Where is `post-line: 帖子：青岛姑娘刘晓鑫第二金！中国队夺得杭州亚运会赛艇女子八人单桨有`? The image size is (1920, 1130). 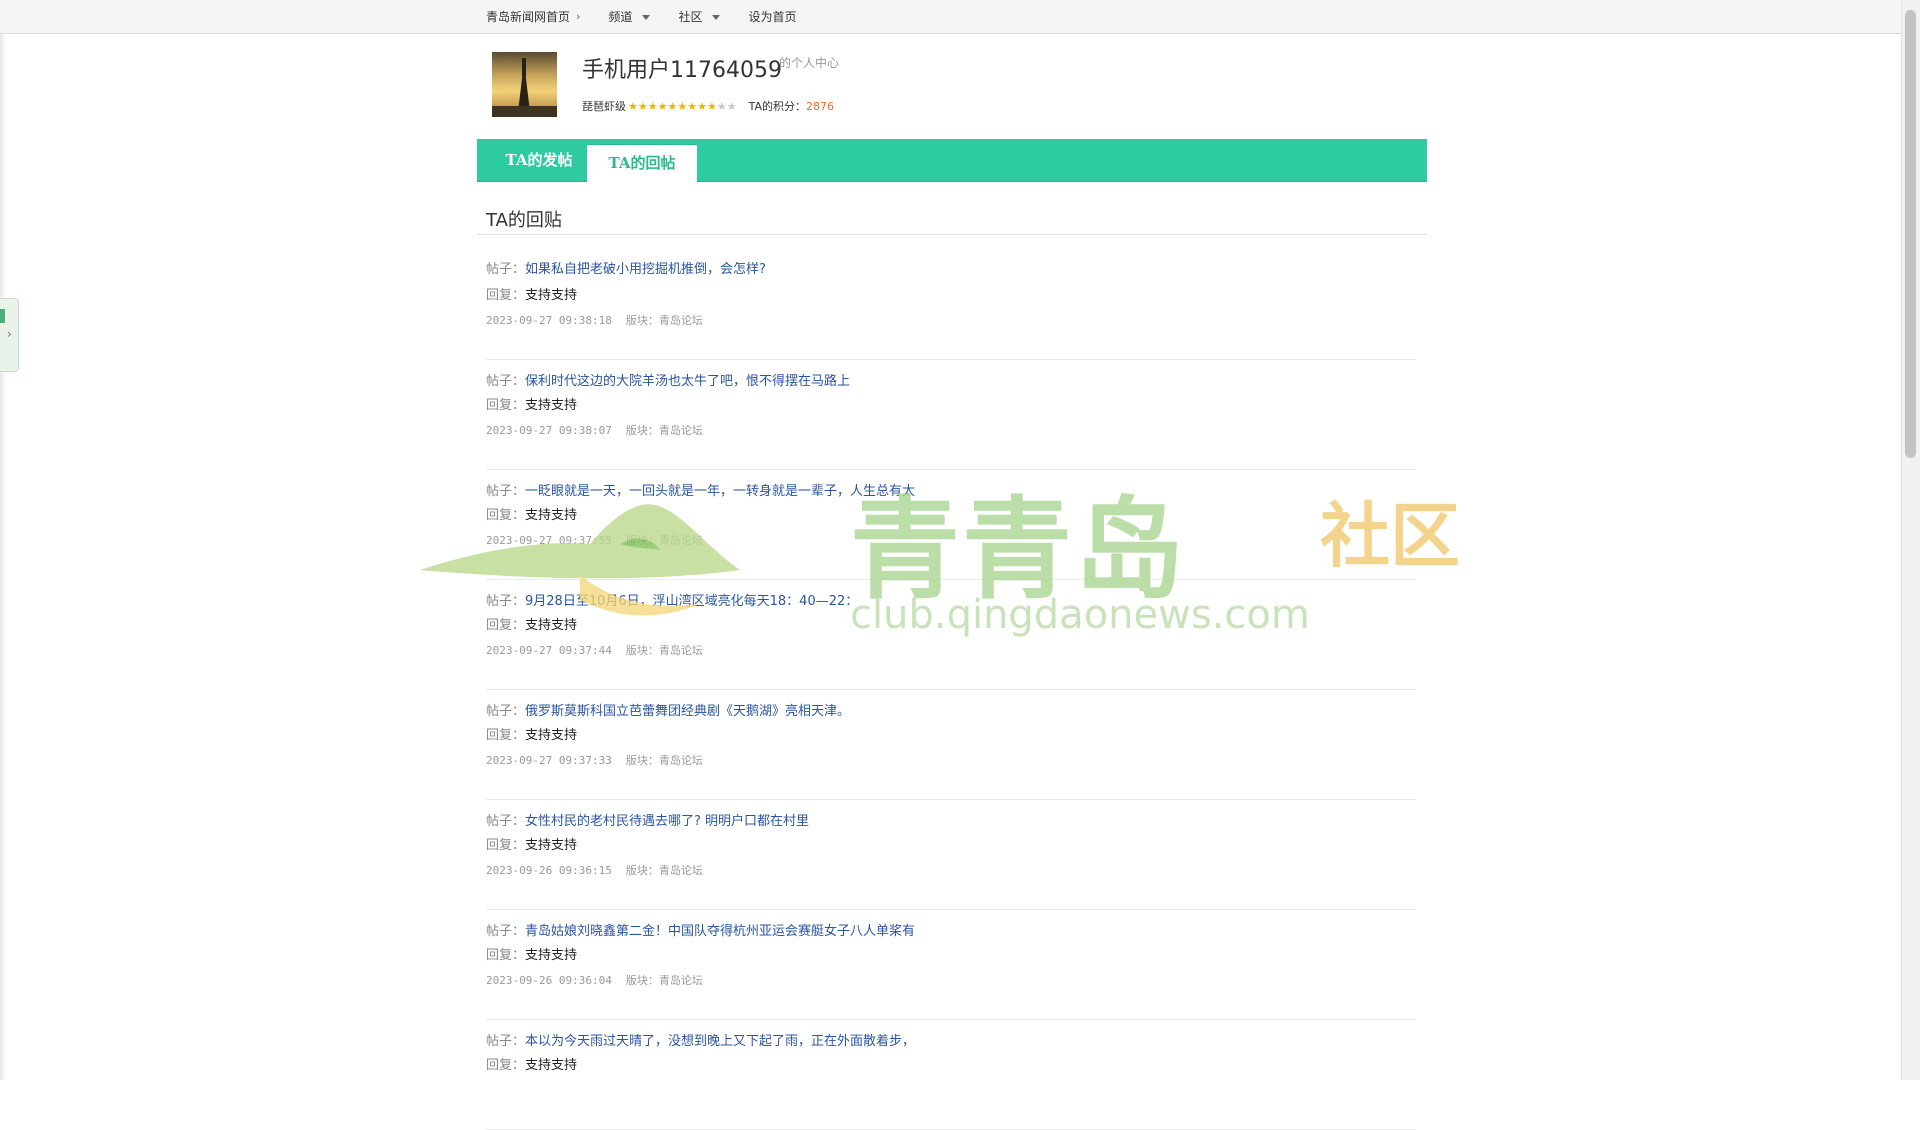
post-line: 帖子：青岛姑娘刘晓鑫第二金！中国队夺得杭州亚运会赛艇女子八人单桨有 is located at coordinates (700, 929).